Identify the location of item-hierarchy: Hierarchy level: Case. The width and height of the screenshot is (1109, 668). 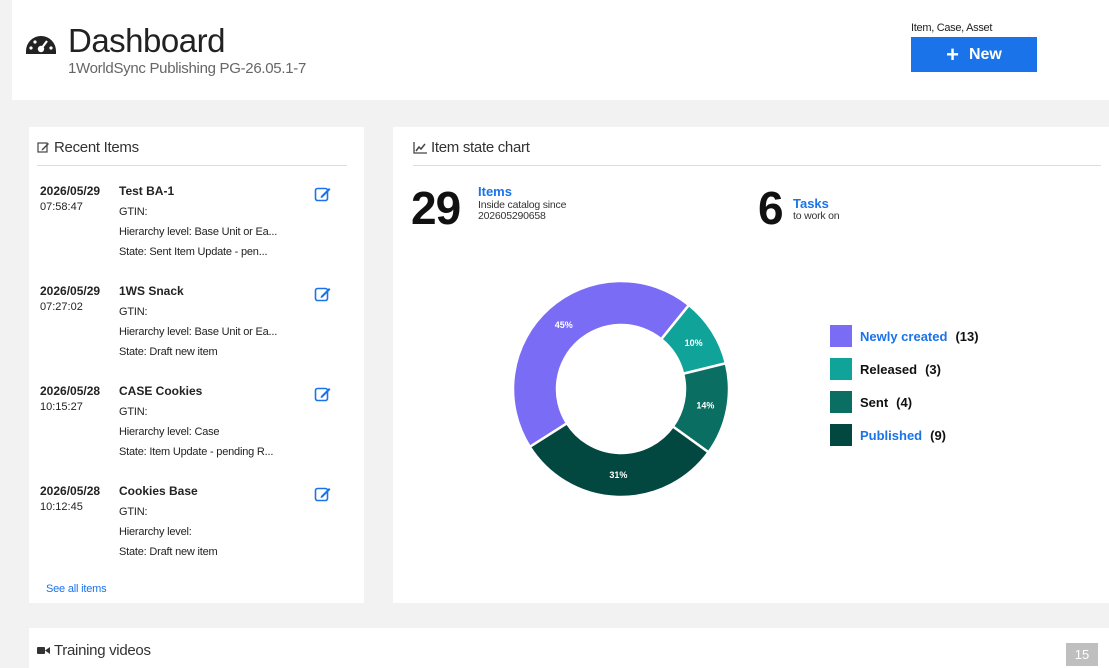
(169, 432).